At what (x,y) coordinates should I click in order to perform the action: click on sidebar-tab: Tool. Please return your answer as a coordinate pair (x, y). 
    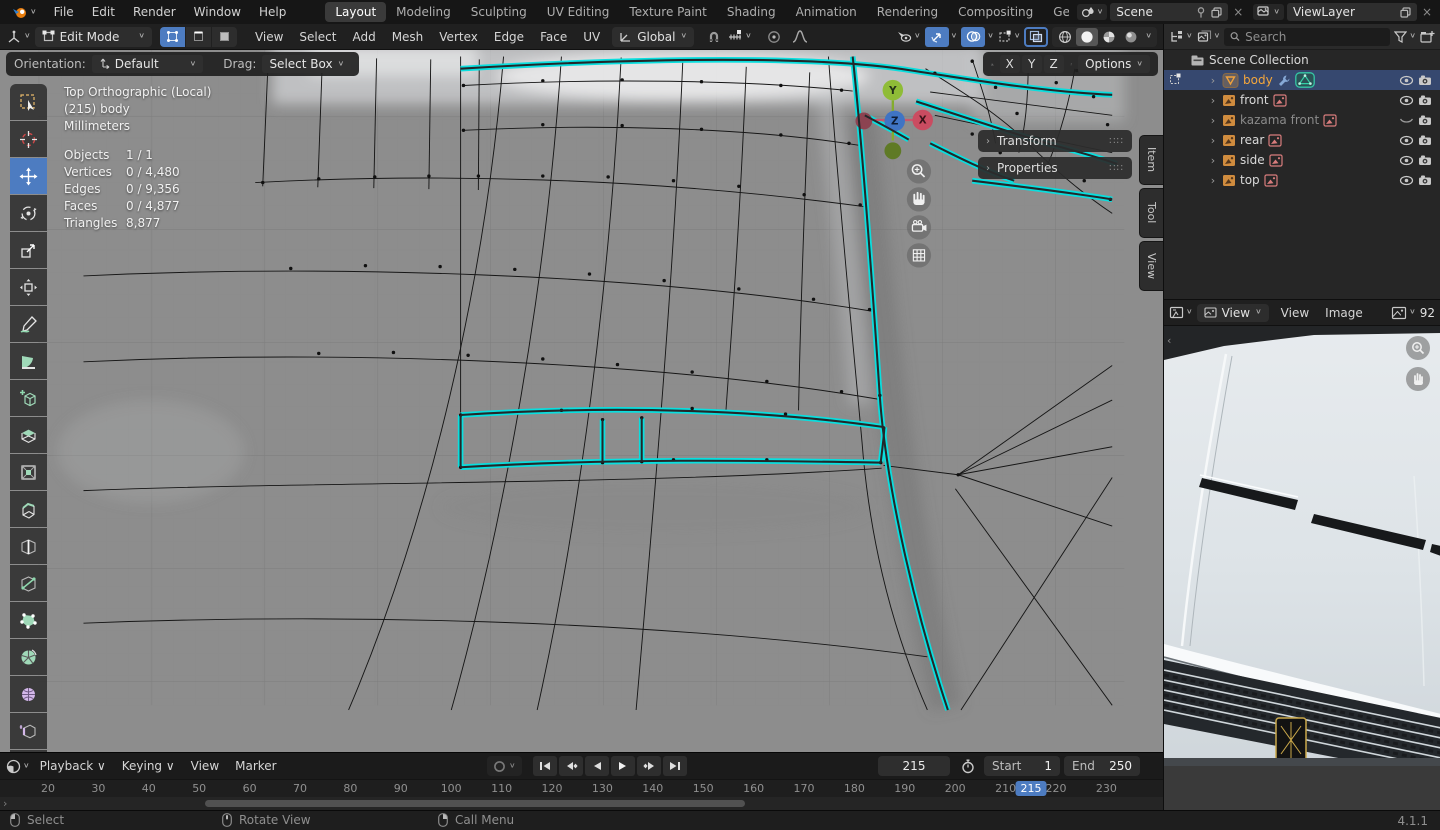
    Looking at the image, I should click on (1151, 213).